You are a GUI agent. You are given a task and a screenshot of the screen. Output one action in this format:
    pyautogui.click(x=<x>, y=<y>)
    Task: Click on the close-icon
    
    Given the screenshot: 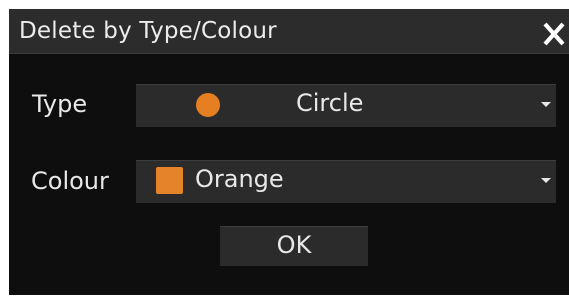 What is the action you would take?
    pyautogui.click(x=554, y=34)
    